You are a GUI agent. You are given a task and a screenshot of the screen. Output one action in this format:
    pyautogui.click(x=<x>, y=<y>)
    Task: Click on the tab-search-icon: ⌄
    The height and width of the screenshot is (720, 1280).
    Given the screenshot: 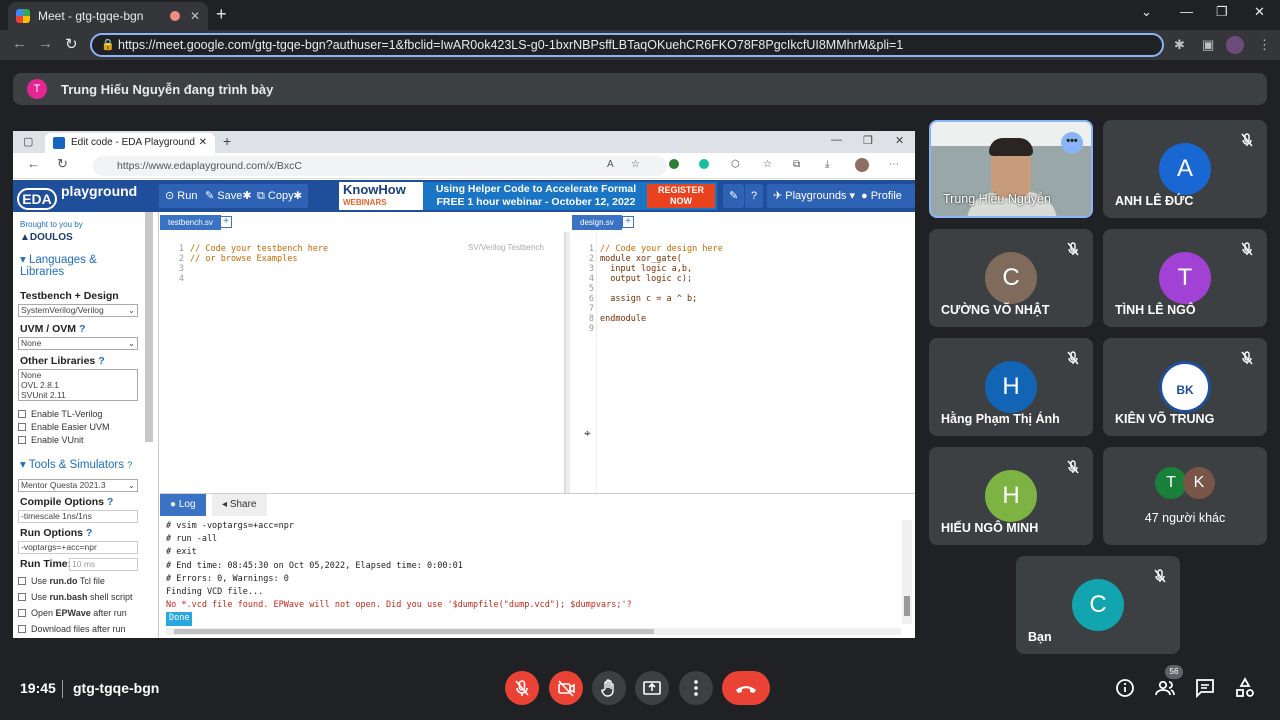 What is the action you would take?
    pyautogui.click(x=1146, y=12)
    